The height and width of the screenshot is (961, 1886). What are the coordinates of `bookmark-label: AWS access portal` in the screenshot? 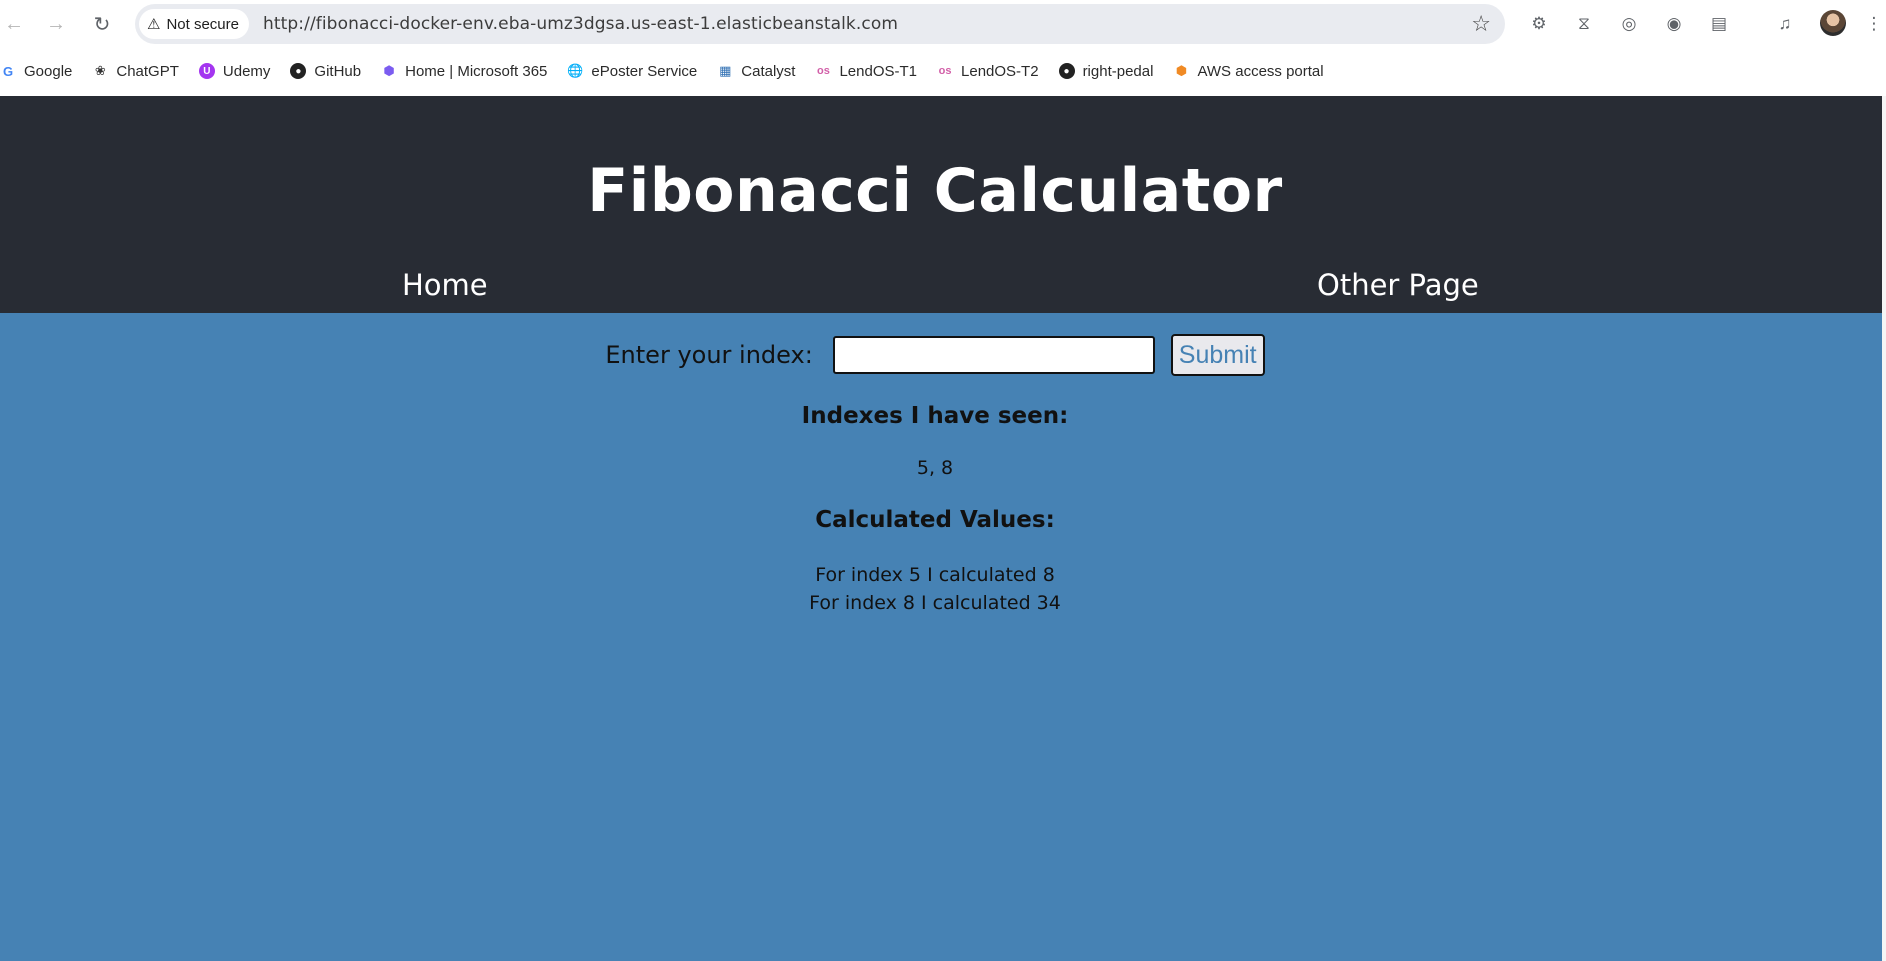 It's located at (1260, 71).